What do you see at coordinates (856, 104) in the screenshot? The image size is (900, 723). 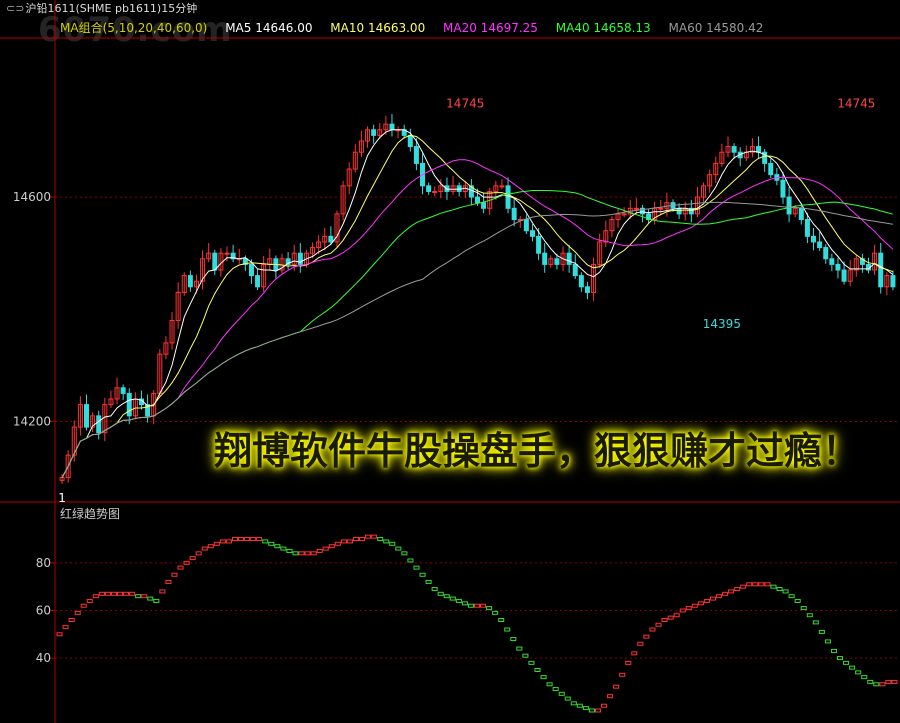 I see `price-annotation: 14745` at bounding box center [856, 104].